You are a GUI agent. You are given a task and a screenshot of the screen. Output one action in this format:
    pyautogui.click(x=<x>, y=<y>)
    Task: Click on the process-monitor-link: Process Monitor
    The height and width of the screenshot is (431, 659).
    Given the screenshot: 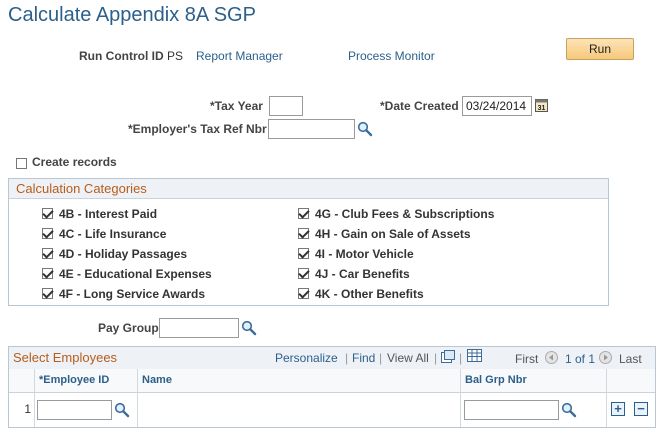 What is the action you would take?
    pyautogui.click(x=391, y=56)
    